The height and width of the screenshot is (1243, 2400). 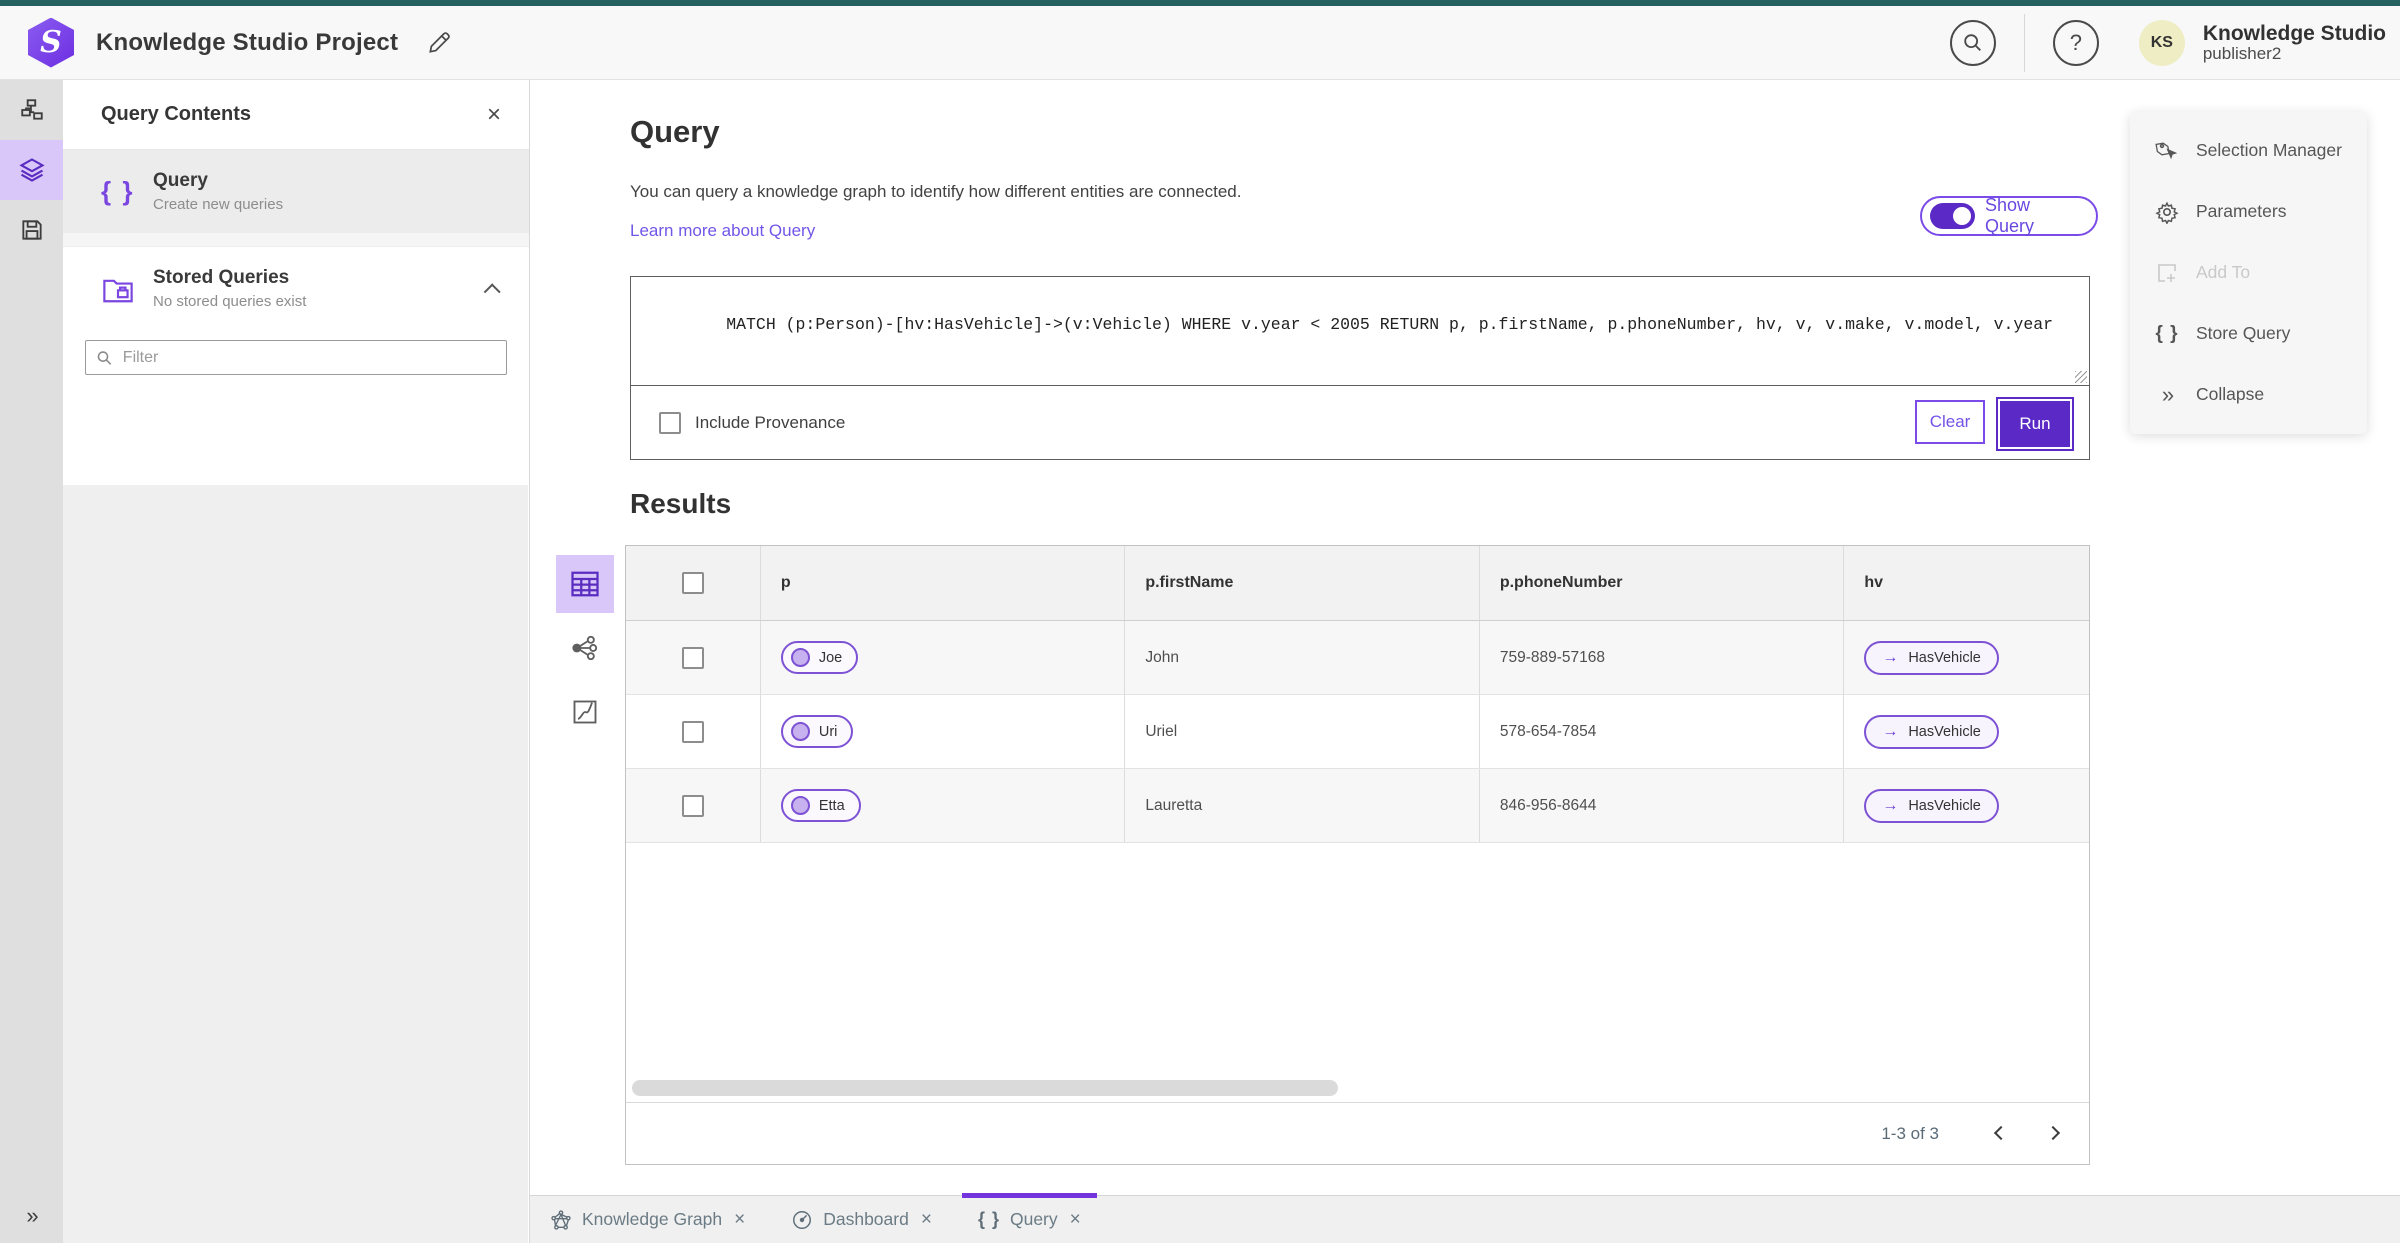 What do you see at coordinates (819, 657) in the screenshot?
I see `entity-pill: Joe` at bounding box center [819, 657].